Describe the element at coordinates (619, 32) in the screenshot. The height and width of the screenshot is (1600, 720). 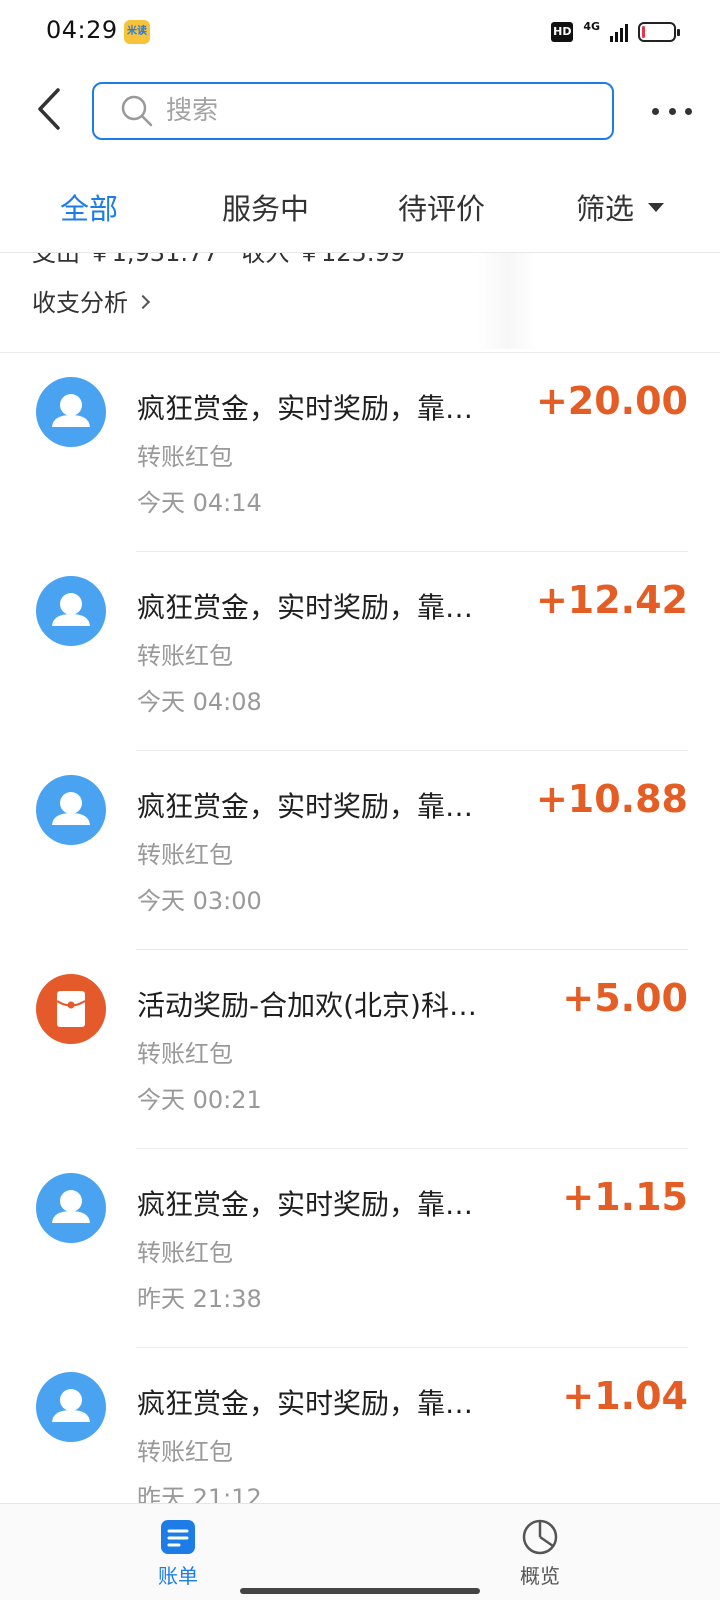
I see `signal-icon` at that location.